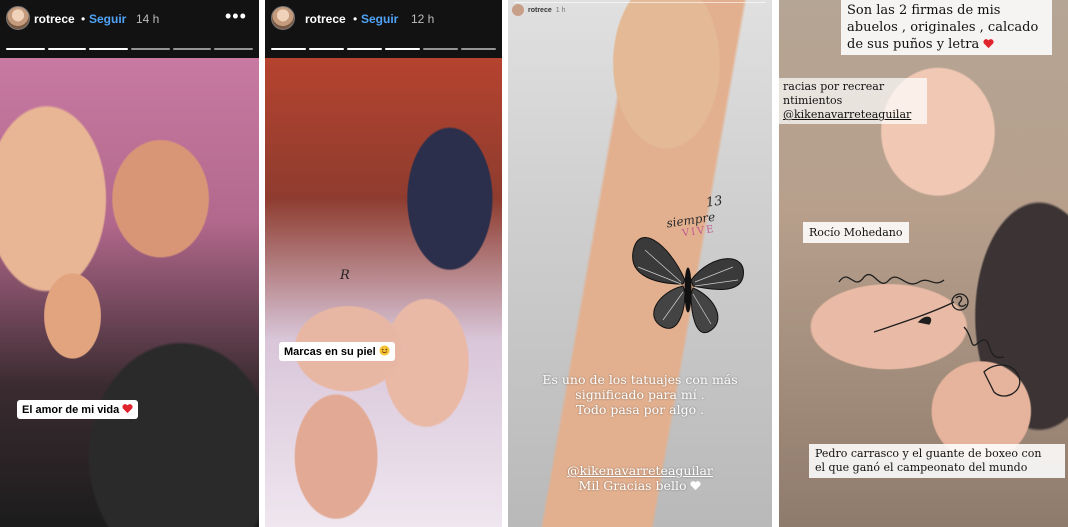  I want to click on caption-text: El amor de mi vida, so click(71, 410).